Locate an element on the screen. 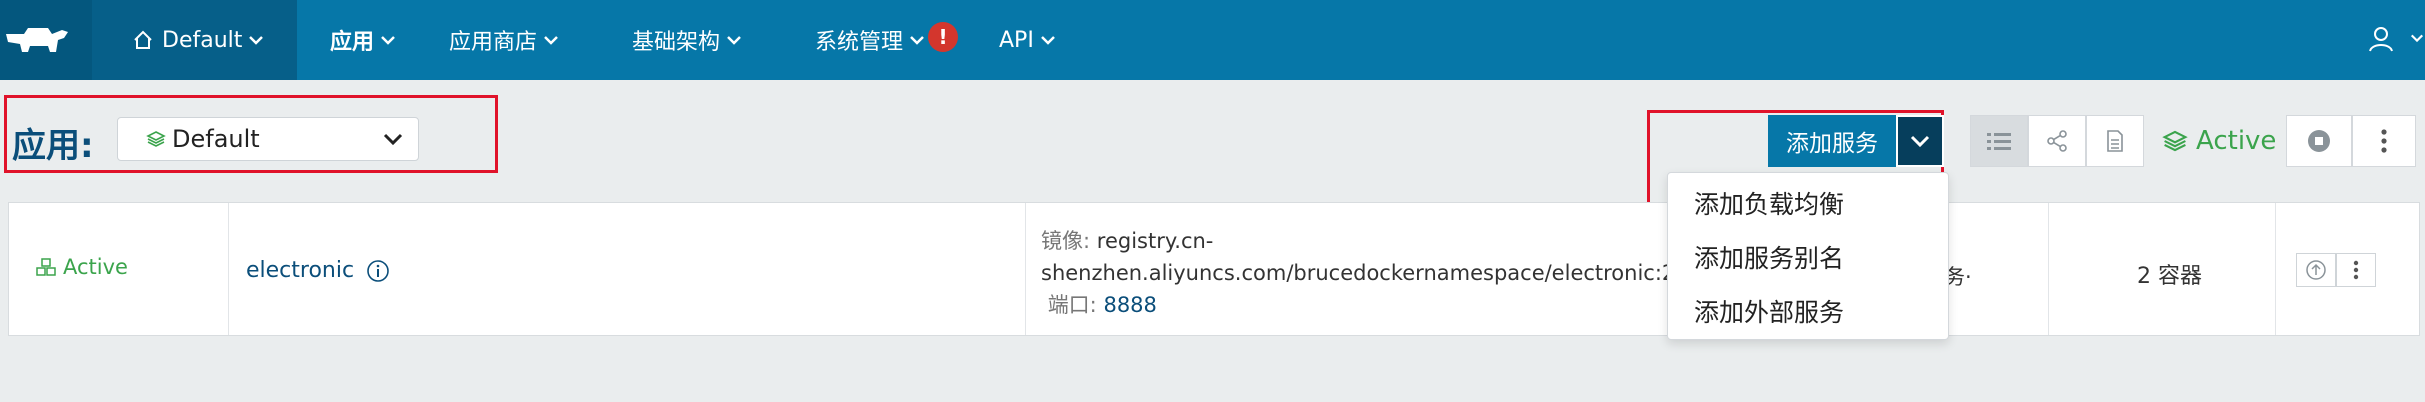 This screenshot has width=2425, height=402. graph-view-button is located at coordinates (2057, 141).